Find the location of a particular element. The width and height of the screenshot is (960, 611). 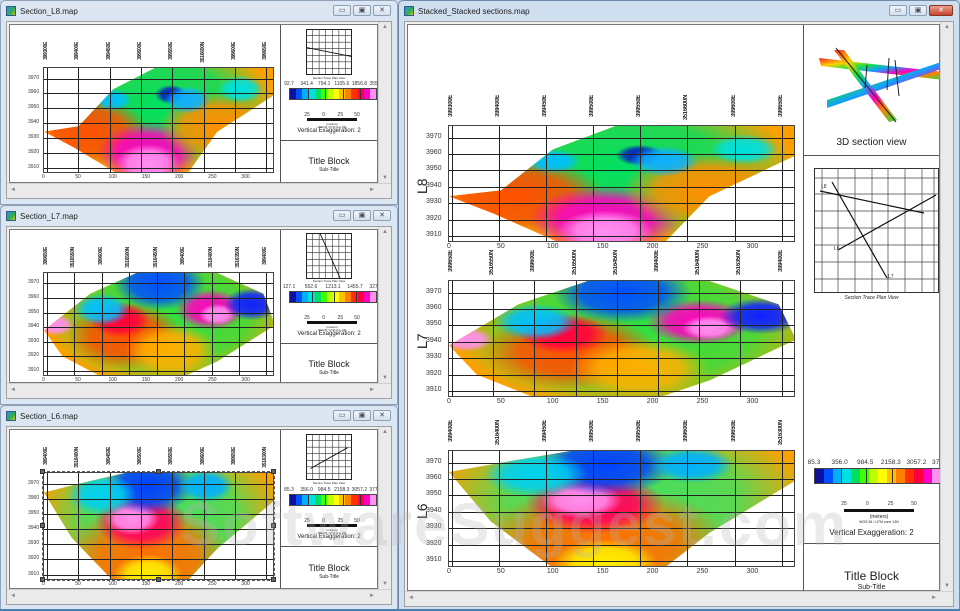

easting-label: 399500E is located at coordinates (592, 431).